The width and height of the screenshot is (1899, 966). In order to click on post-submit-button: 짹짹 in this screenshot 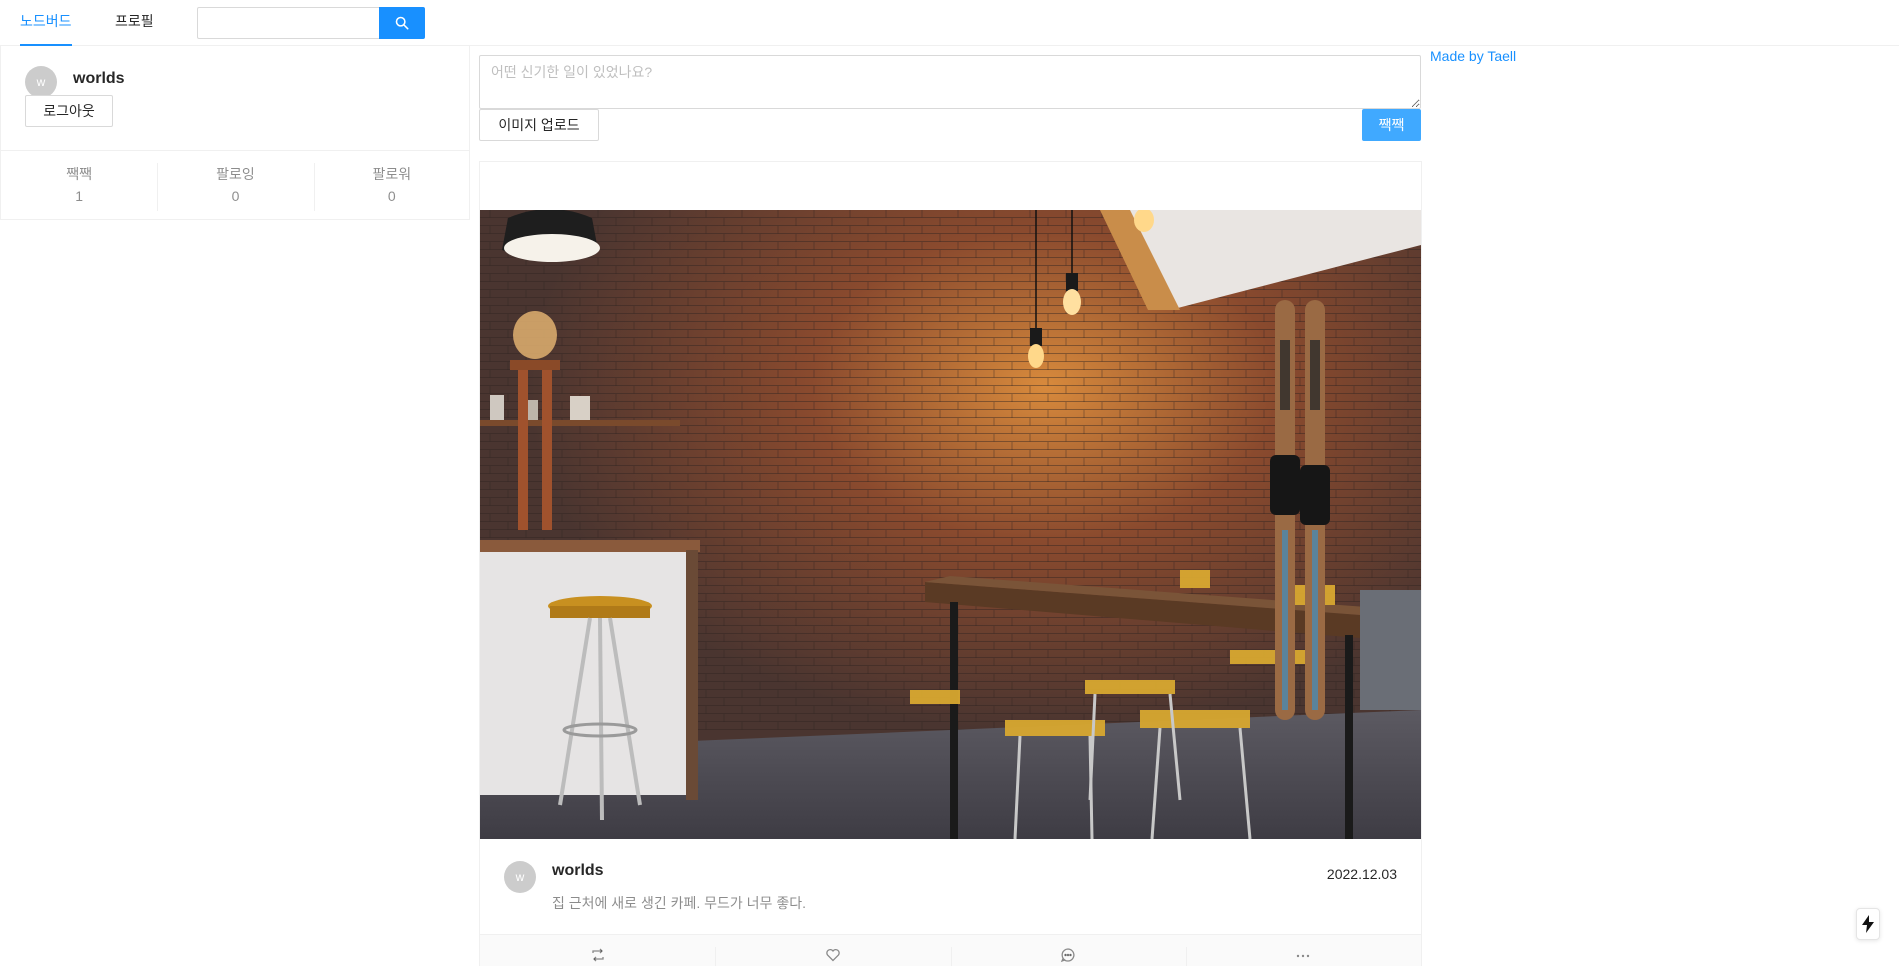, I will do `click(1391, 125)`.